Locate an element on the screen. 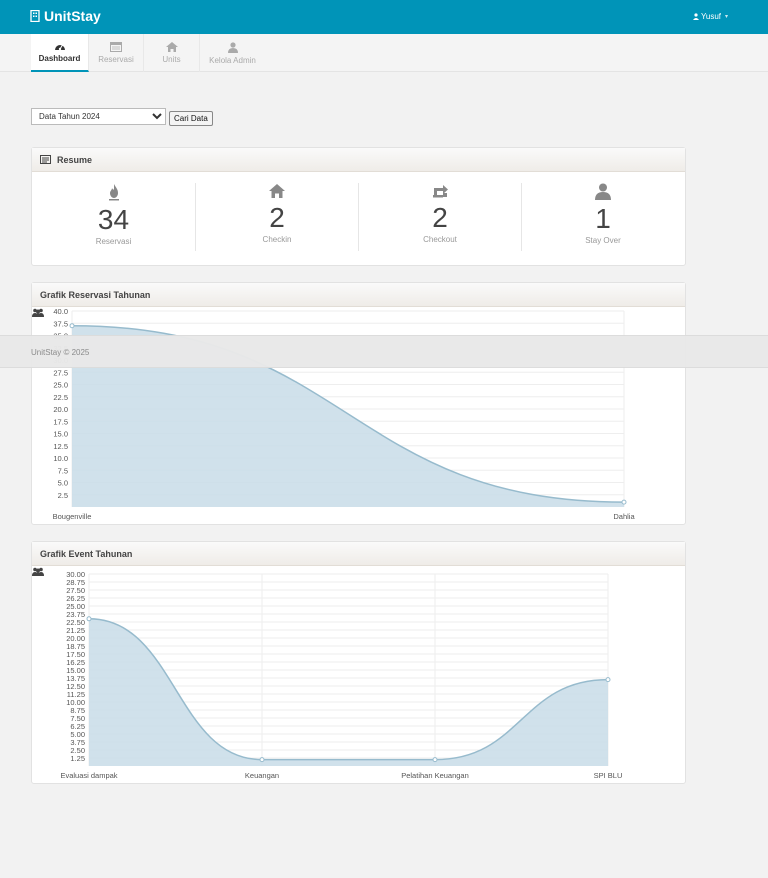 The image size is (768, 878). stat-checkin: 2 Checkin is located at coordinates (276, 217).